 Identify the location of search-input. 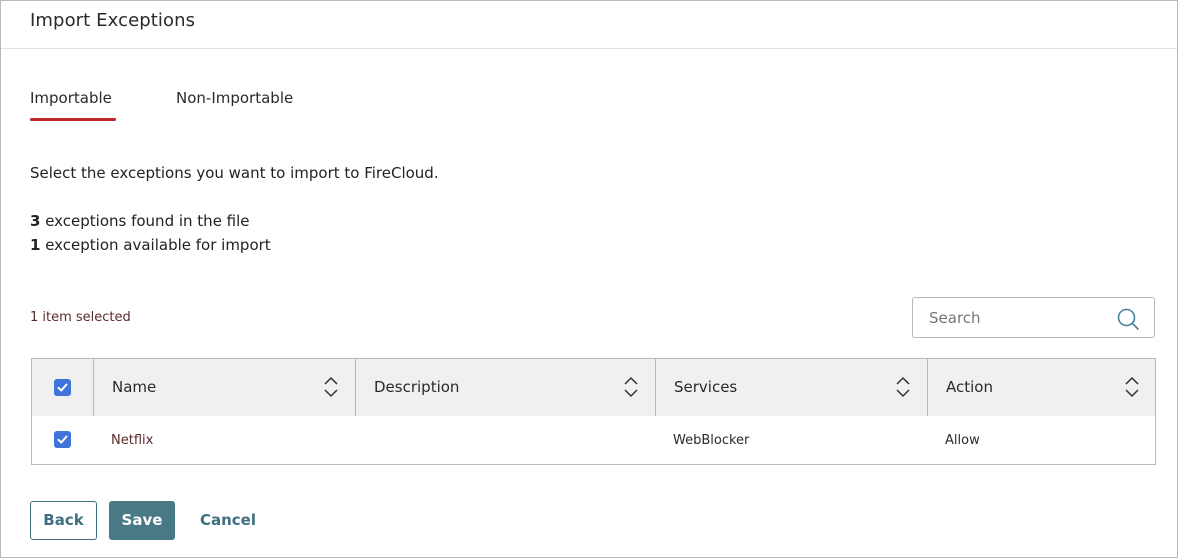
(1019, 318).